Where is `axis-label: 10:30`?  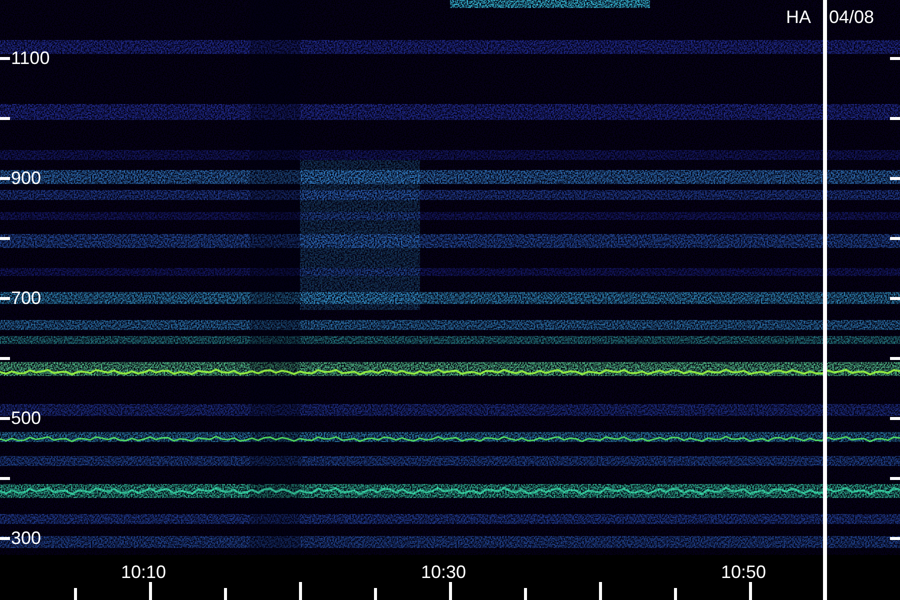
axis-label: 10:30 is located at coordinates (443, 572).